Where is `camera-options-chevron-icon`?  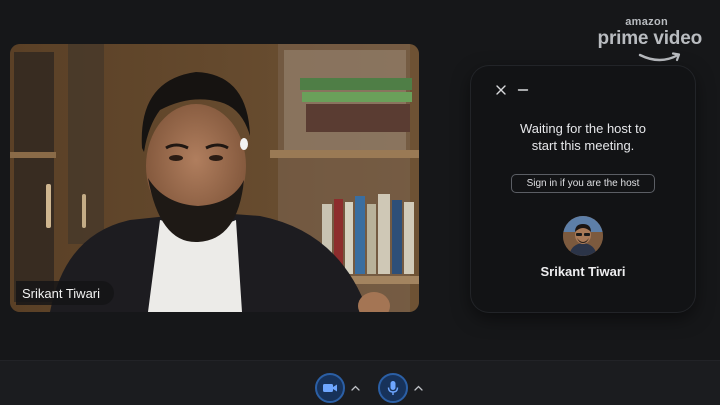
camera-options-chevron-icon is located at coordinates (355, 388).